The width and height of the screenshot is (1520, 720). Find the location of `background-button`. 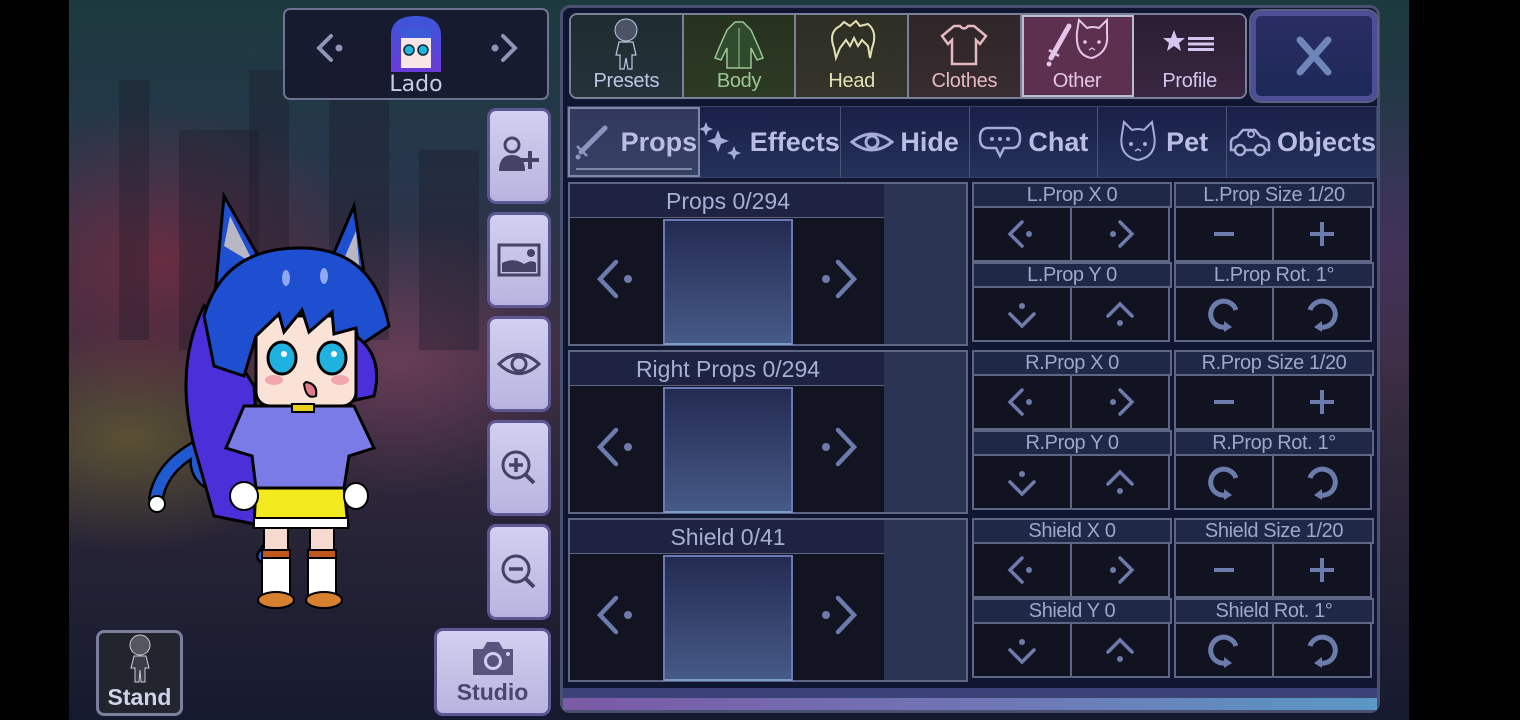

background-button is located at coordinates (519, 260).